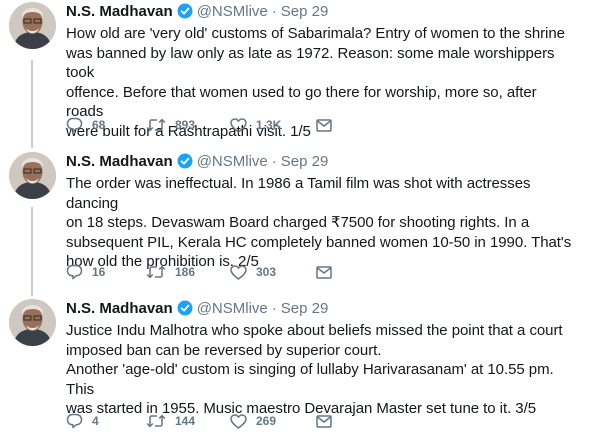 The height and width of the screenshot is (440, 591). Describe the element at coordinates (99, 272) in the screenshot. I see `reply-count: 16` at that location.